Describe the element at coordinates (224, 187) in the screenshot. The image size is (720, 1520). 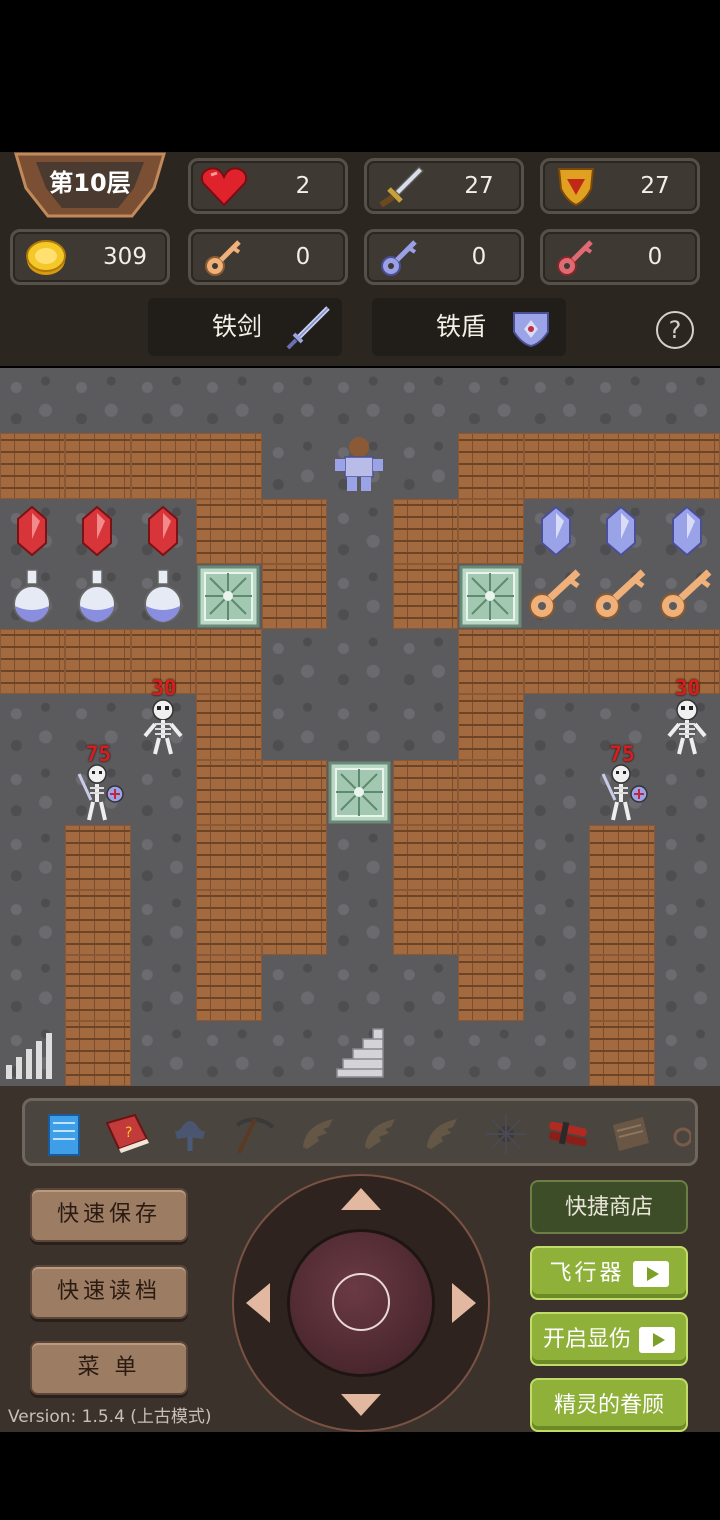
I see `heart-icon` at that location.